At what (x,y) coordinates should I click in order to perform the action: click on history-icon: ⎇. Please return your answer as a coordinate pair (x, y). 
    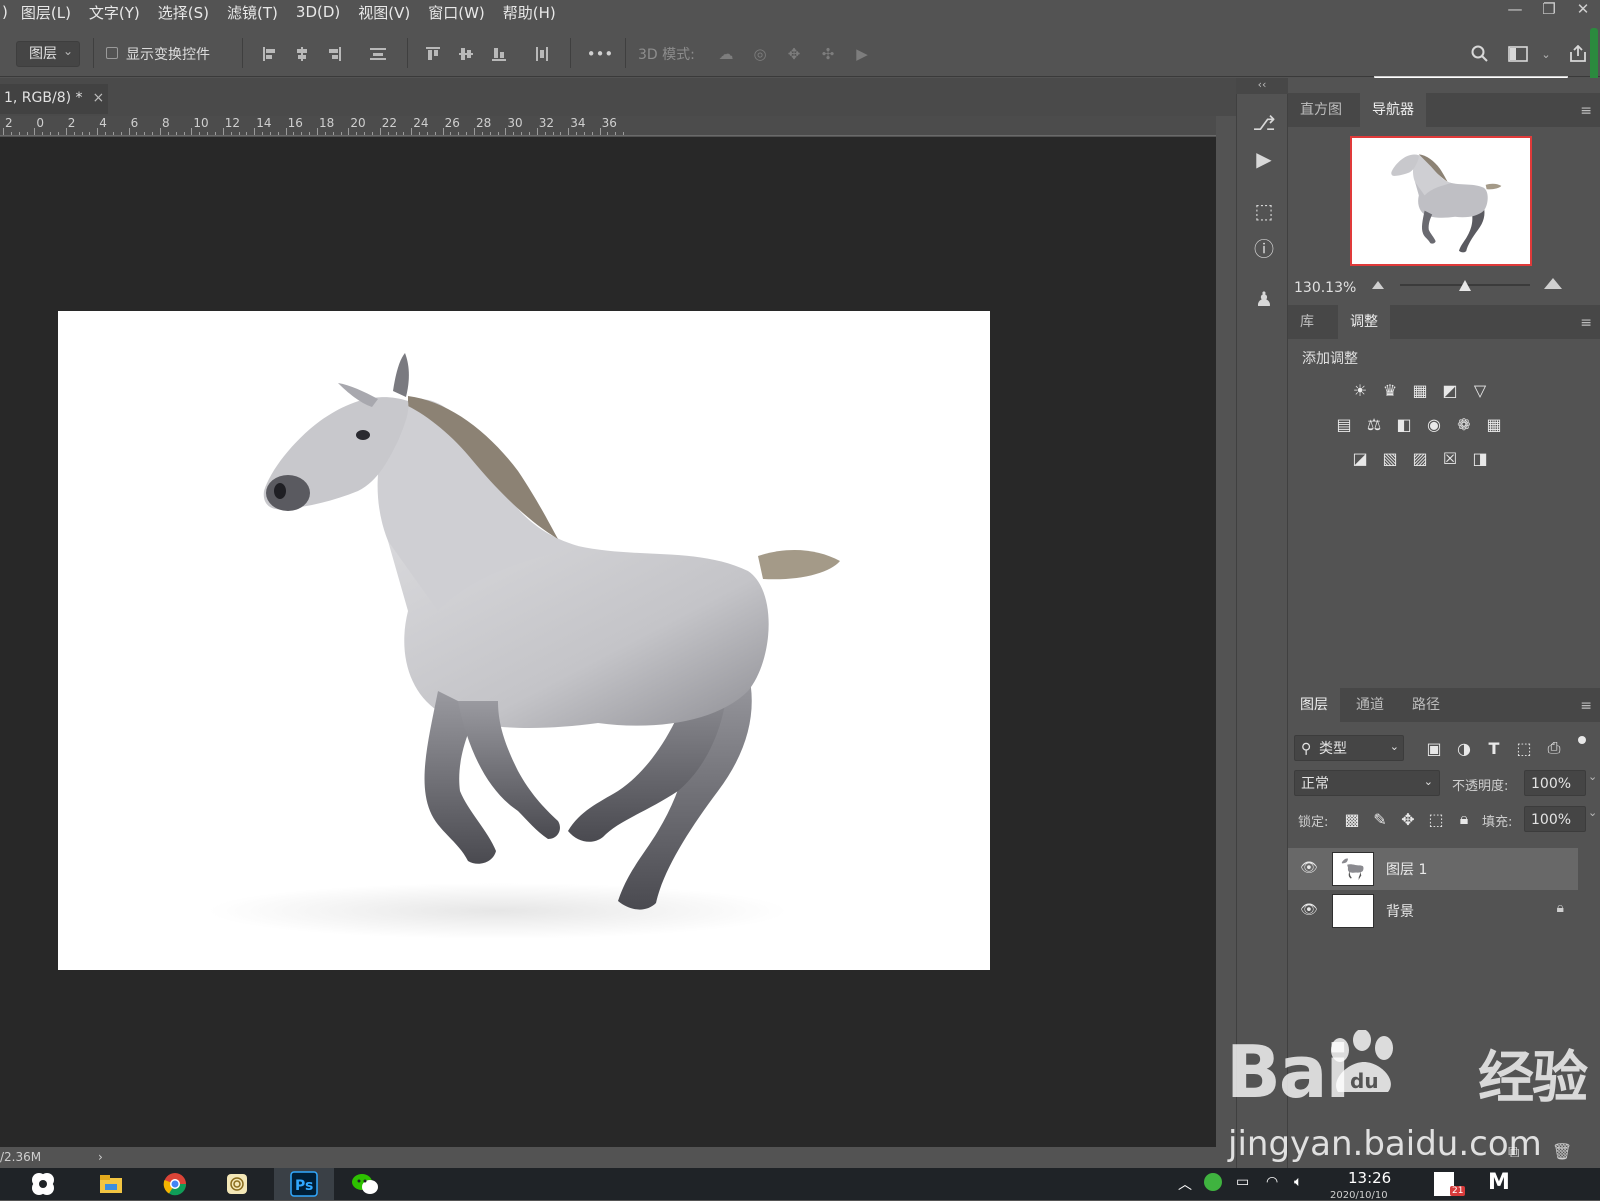
    Looking at the image, I should click on (1264, 123).